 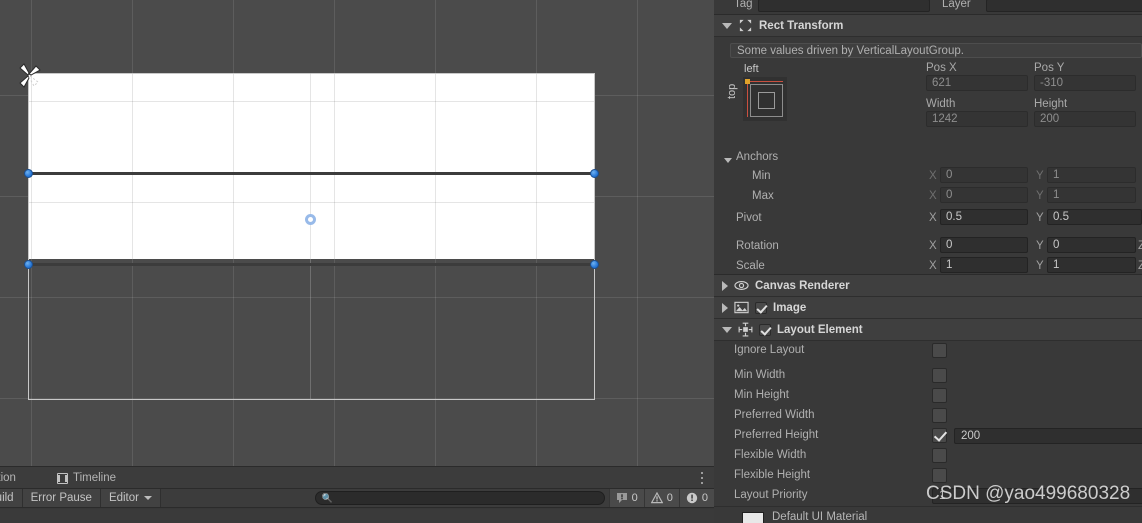 I want to click on anchor-pinwheel-icon, so click(x=29, y=75).